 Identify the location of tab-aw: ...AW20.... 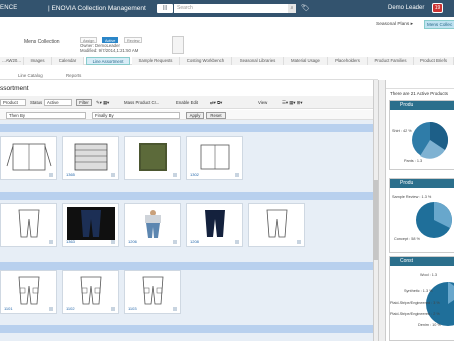
(12, 61).